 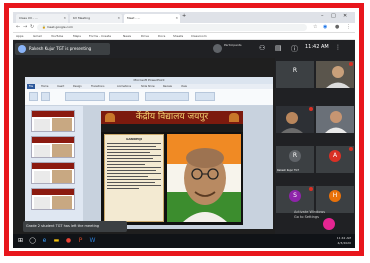 What do you see at coordinates (77, 36) in the screenshot?
I see `bookmark-item: Maps` at bounding box center [77, 36].